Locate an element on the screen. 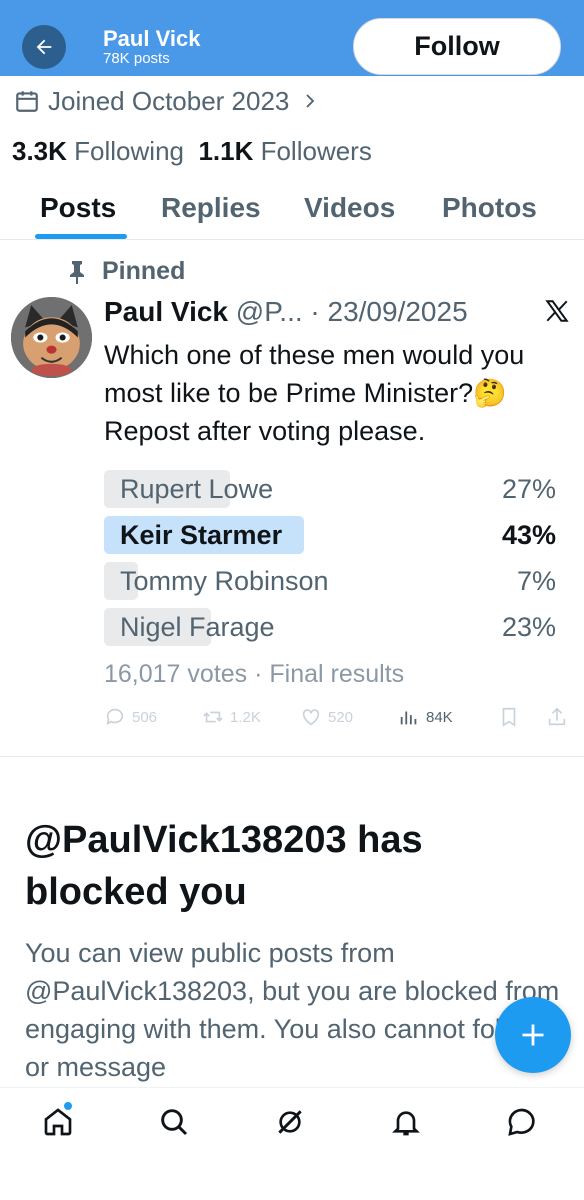  repost-icon is located at coordinates (213, 717).